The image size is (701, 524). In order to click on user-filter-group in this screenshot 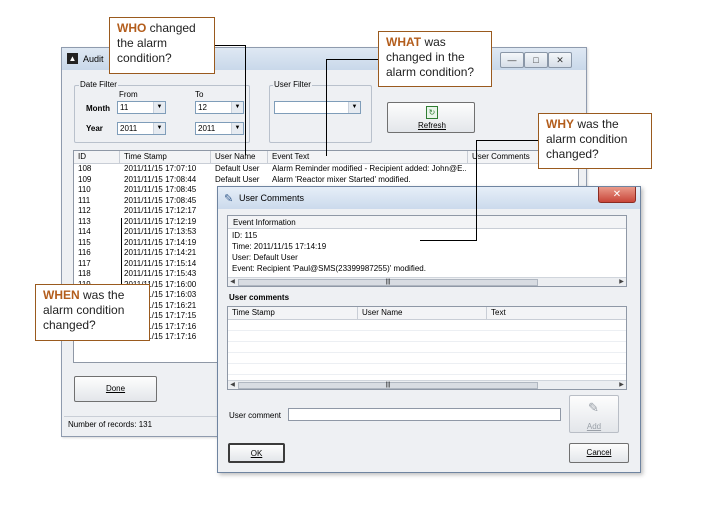, I will do `click(320, 114)`.